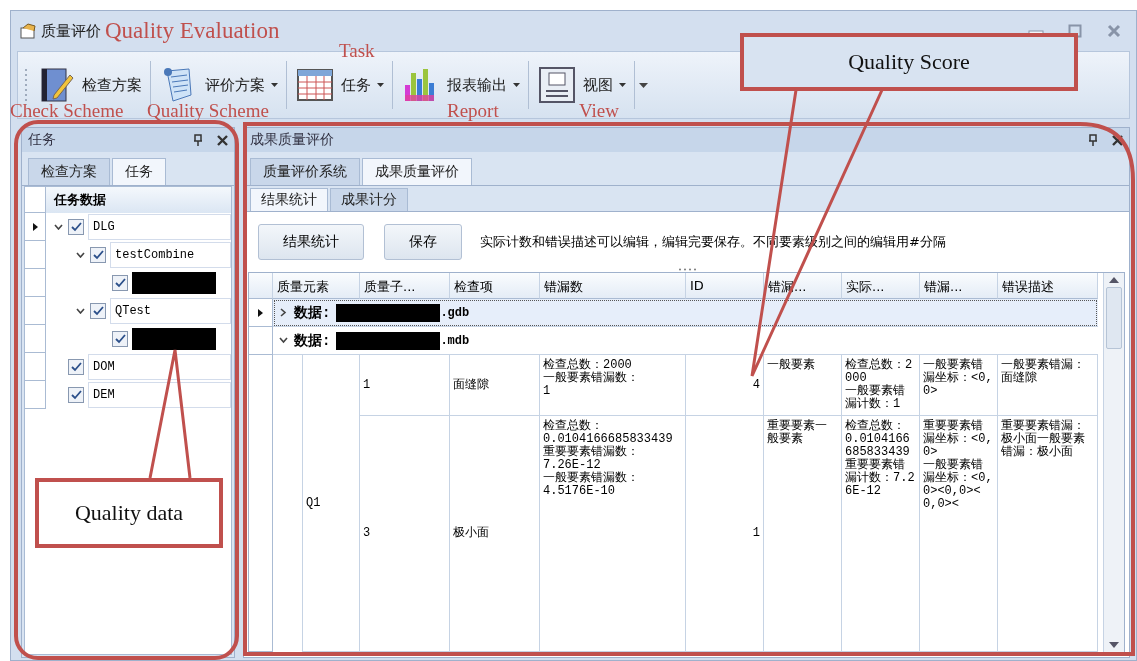 Image resolution: width=1137 pixels, height=661 pixels. Describe the element at coordinates (1114, 318) in the screenshot. I see `scrollbar-thumb` at that location.